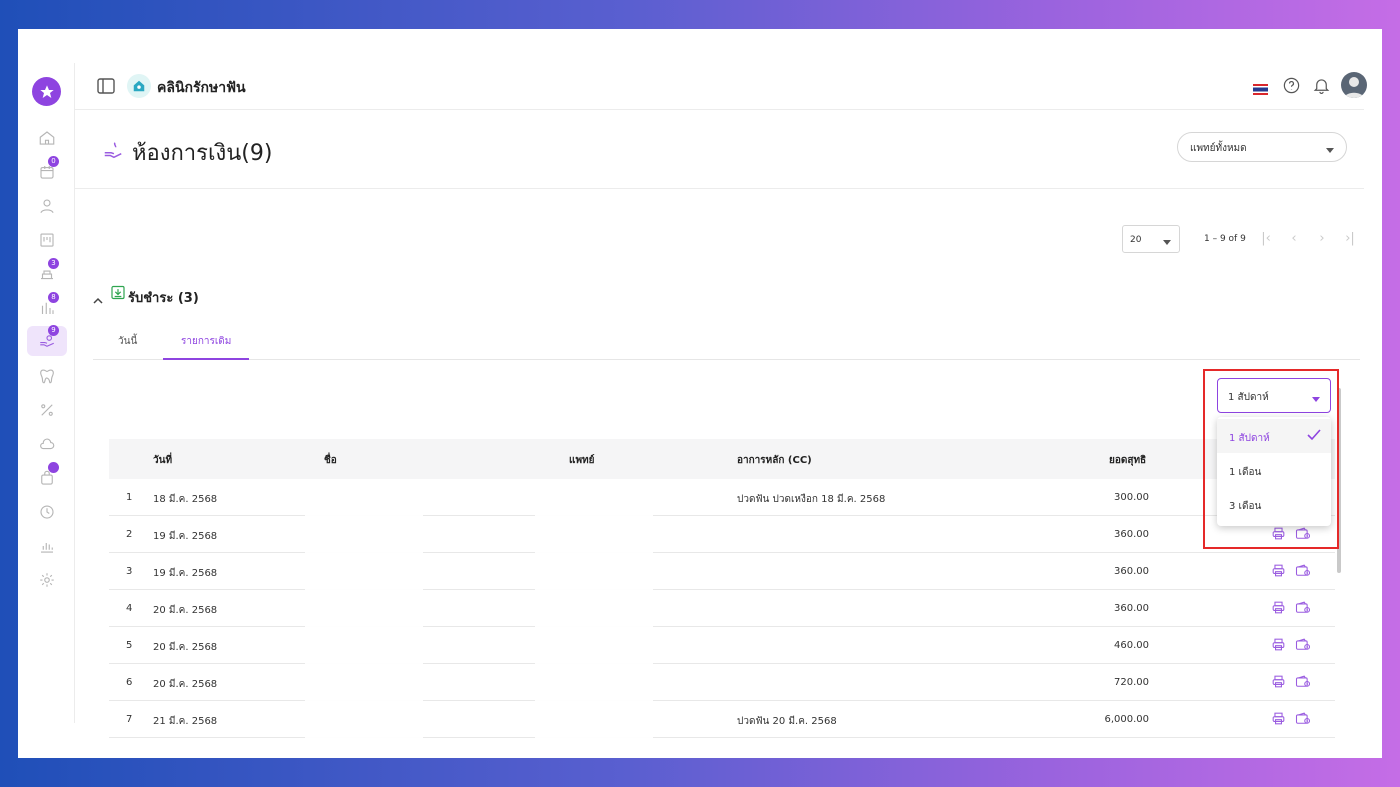 This screenshot has width=1400, height=787. I want to click on page-size-select: 20, so click(1151, 239).